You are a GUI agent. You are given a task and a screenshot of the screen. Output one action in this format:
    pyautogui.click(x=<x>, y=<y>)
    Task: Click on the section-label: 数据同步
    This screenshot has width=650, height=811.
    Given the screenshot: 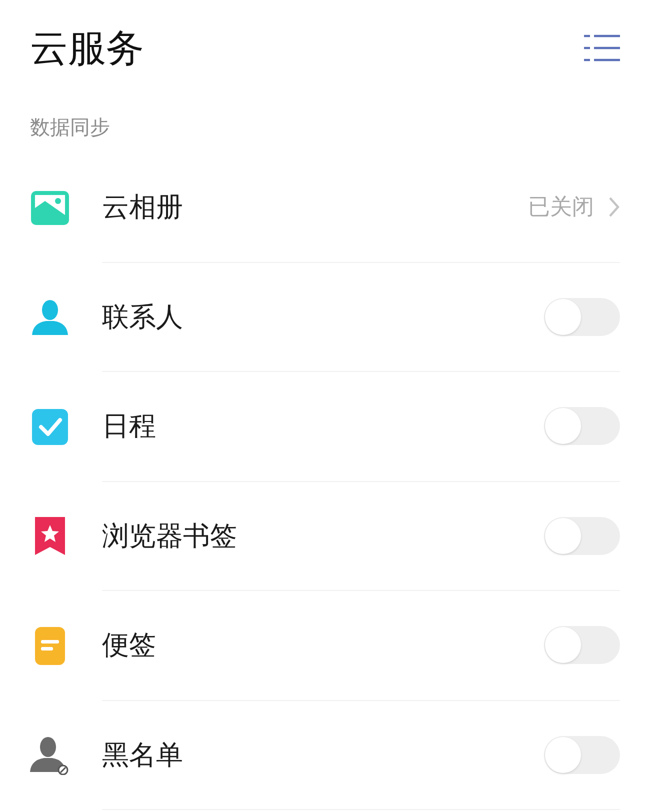 What is the action you would take?
    pyautogui.click(x=70, y=127)
    